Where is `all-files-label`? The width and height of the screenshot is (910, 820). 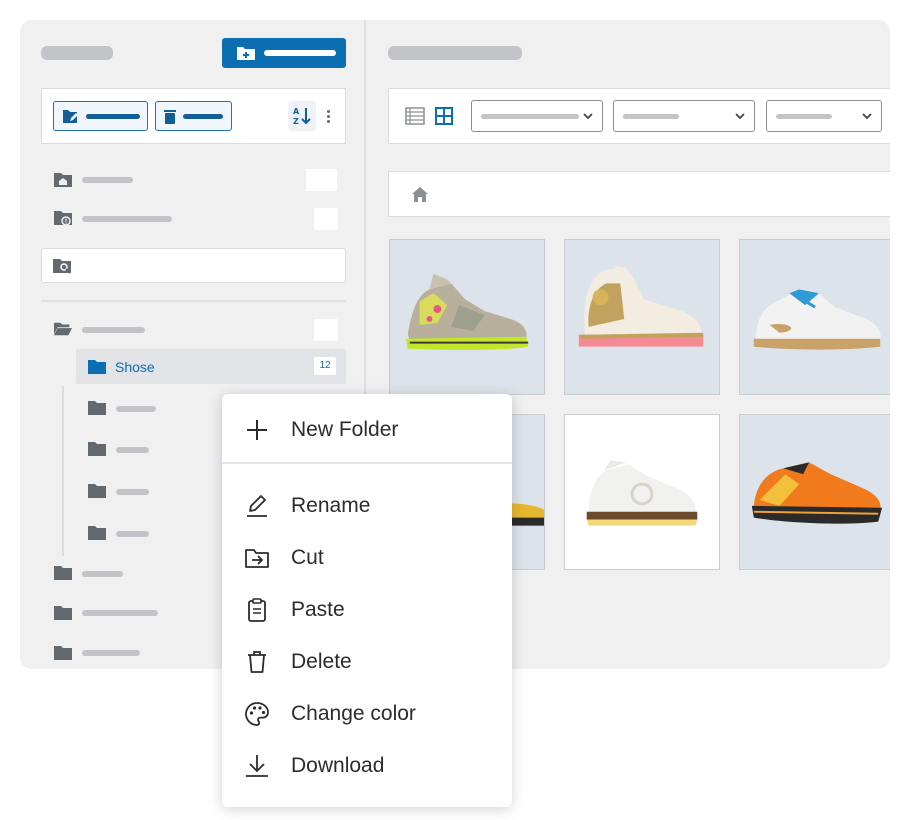 all-files-label is located at coordinates (107, 180).